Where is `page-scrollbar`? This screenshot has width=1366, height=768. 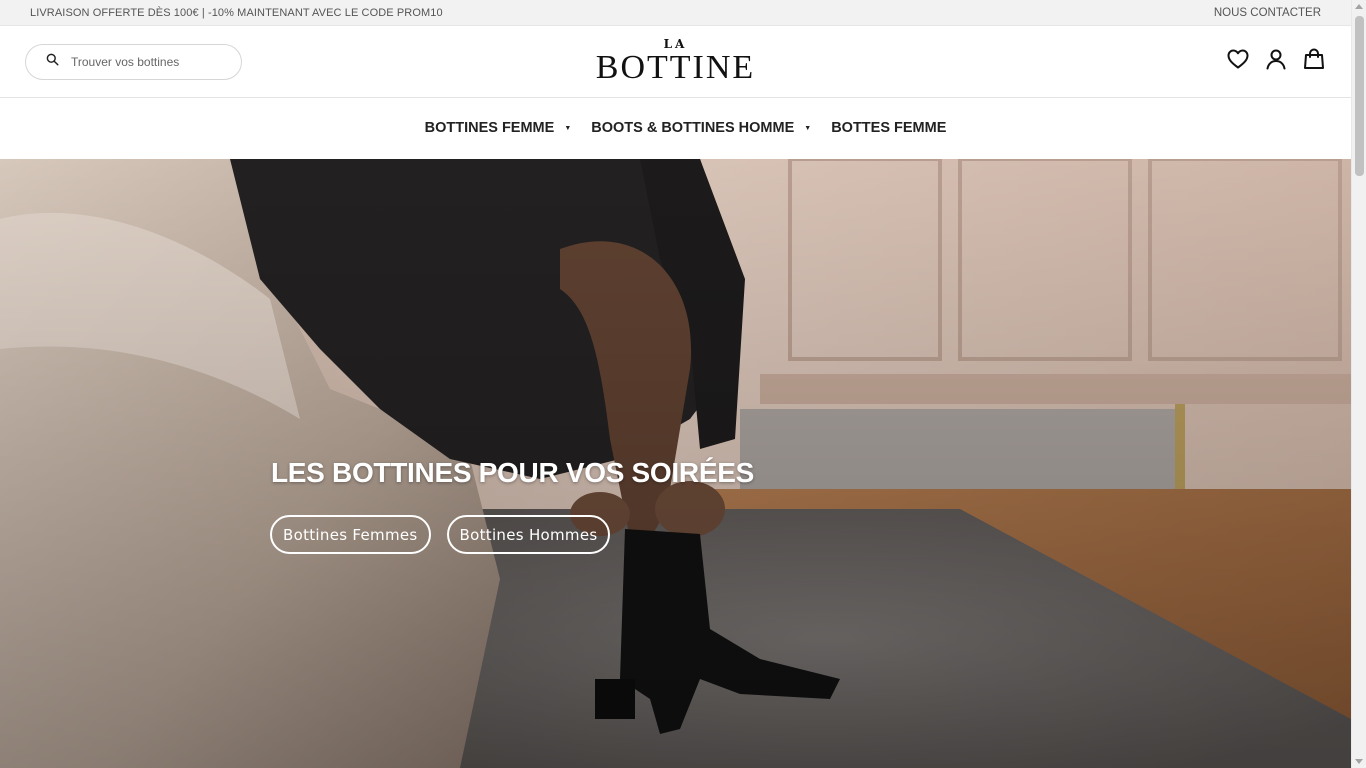
page-scrollbar is located at coordinates (1358, 384).